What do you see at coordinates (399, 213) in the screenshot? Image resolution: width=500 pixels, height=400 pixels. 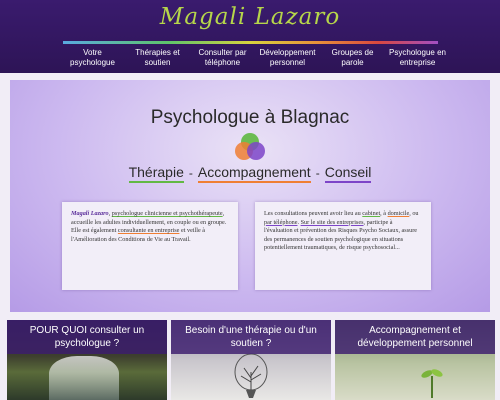 I see `domicile-link: domicile` at bounding box center [399, 213].